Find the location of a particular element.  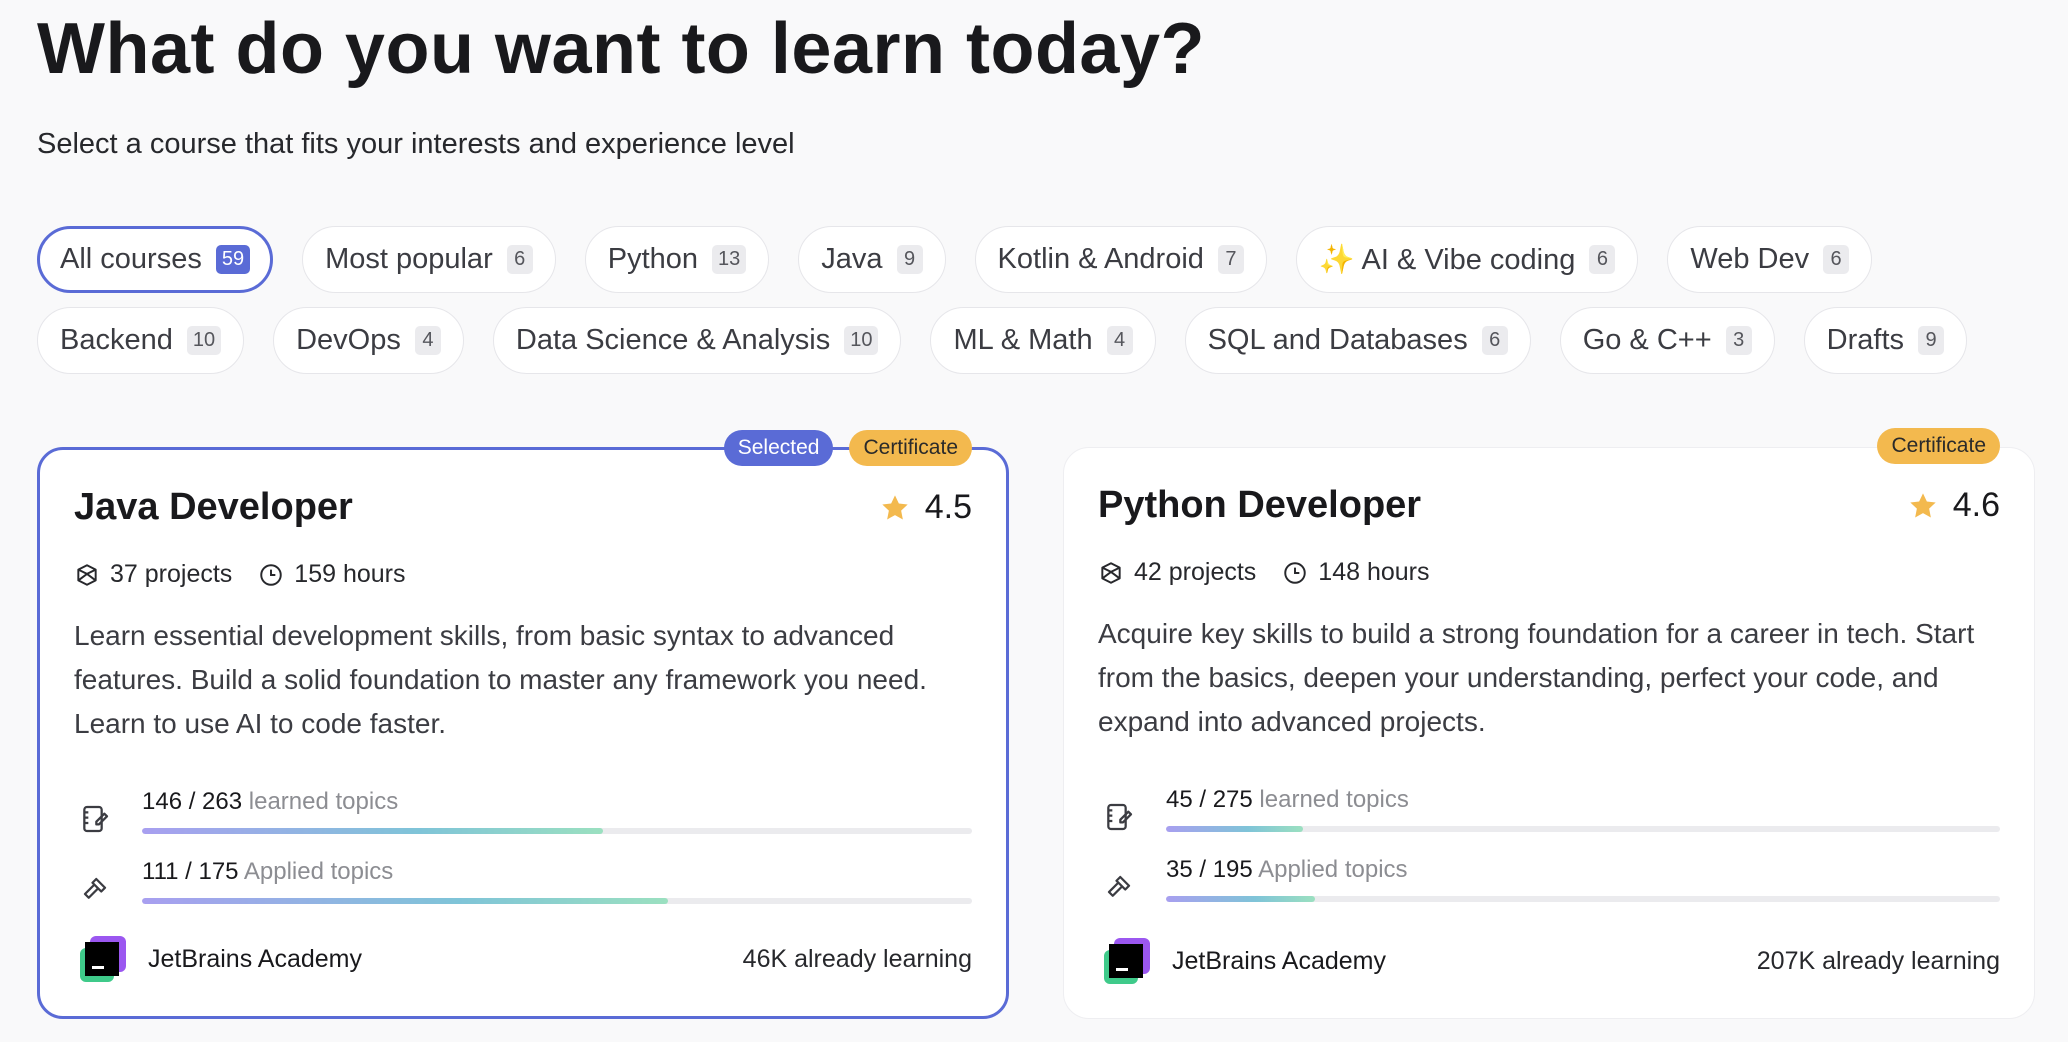

course-rating: 4.6 is located at coordinates (1953, 505).